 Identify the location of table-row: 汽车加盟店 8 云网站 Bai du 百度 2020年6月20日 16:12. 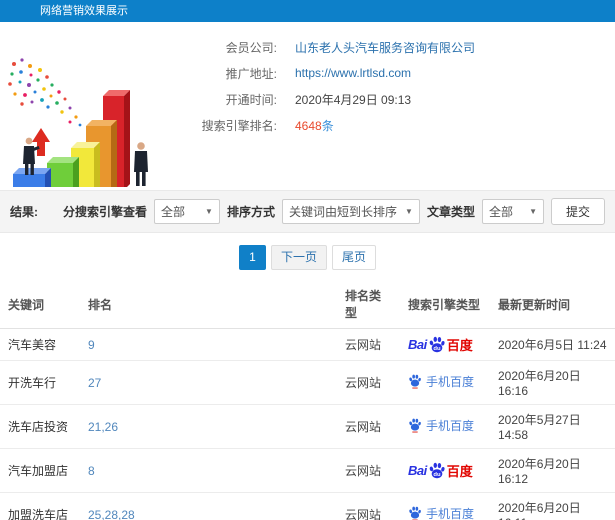
(307, 470).